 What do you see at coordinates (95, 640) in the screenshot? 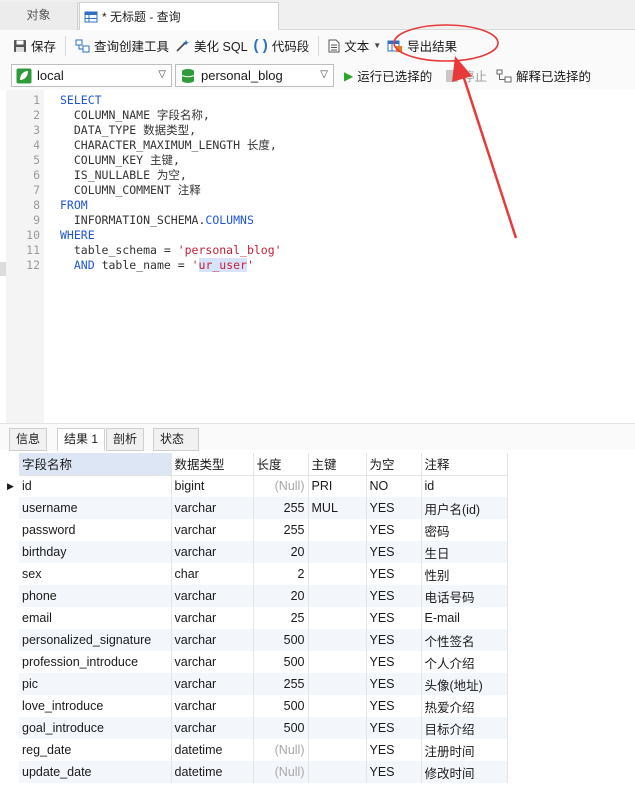
I see `table-cell: personalized_signature` at bounding box center [95, 640].